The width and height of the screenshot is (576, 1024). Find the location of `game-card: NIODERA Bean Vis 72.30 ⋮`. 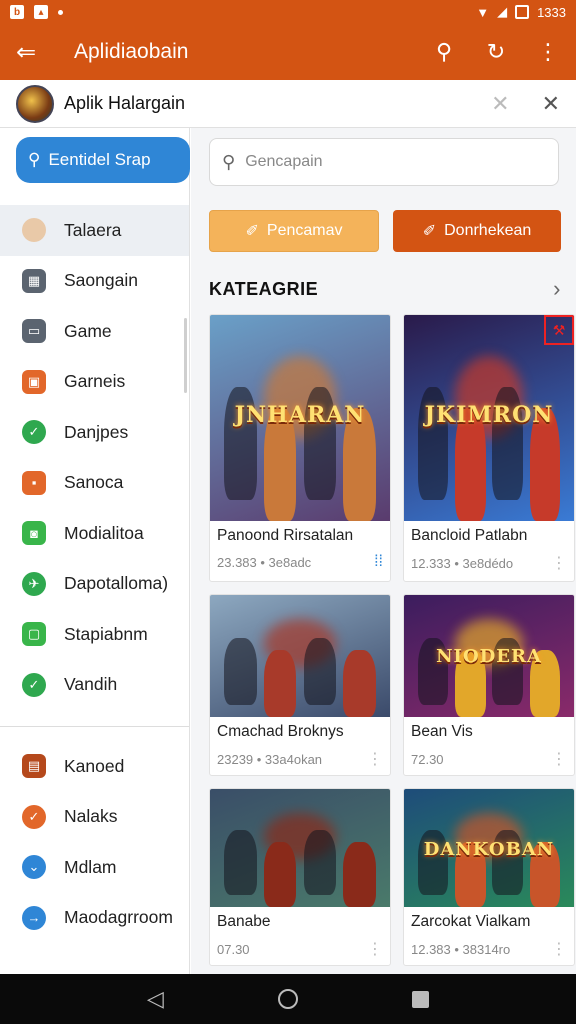

game-card: NIODERA Bean Vis 72.30 ⋮ is located at coordinates (489, 685).